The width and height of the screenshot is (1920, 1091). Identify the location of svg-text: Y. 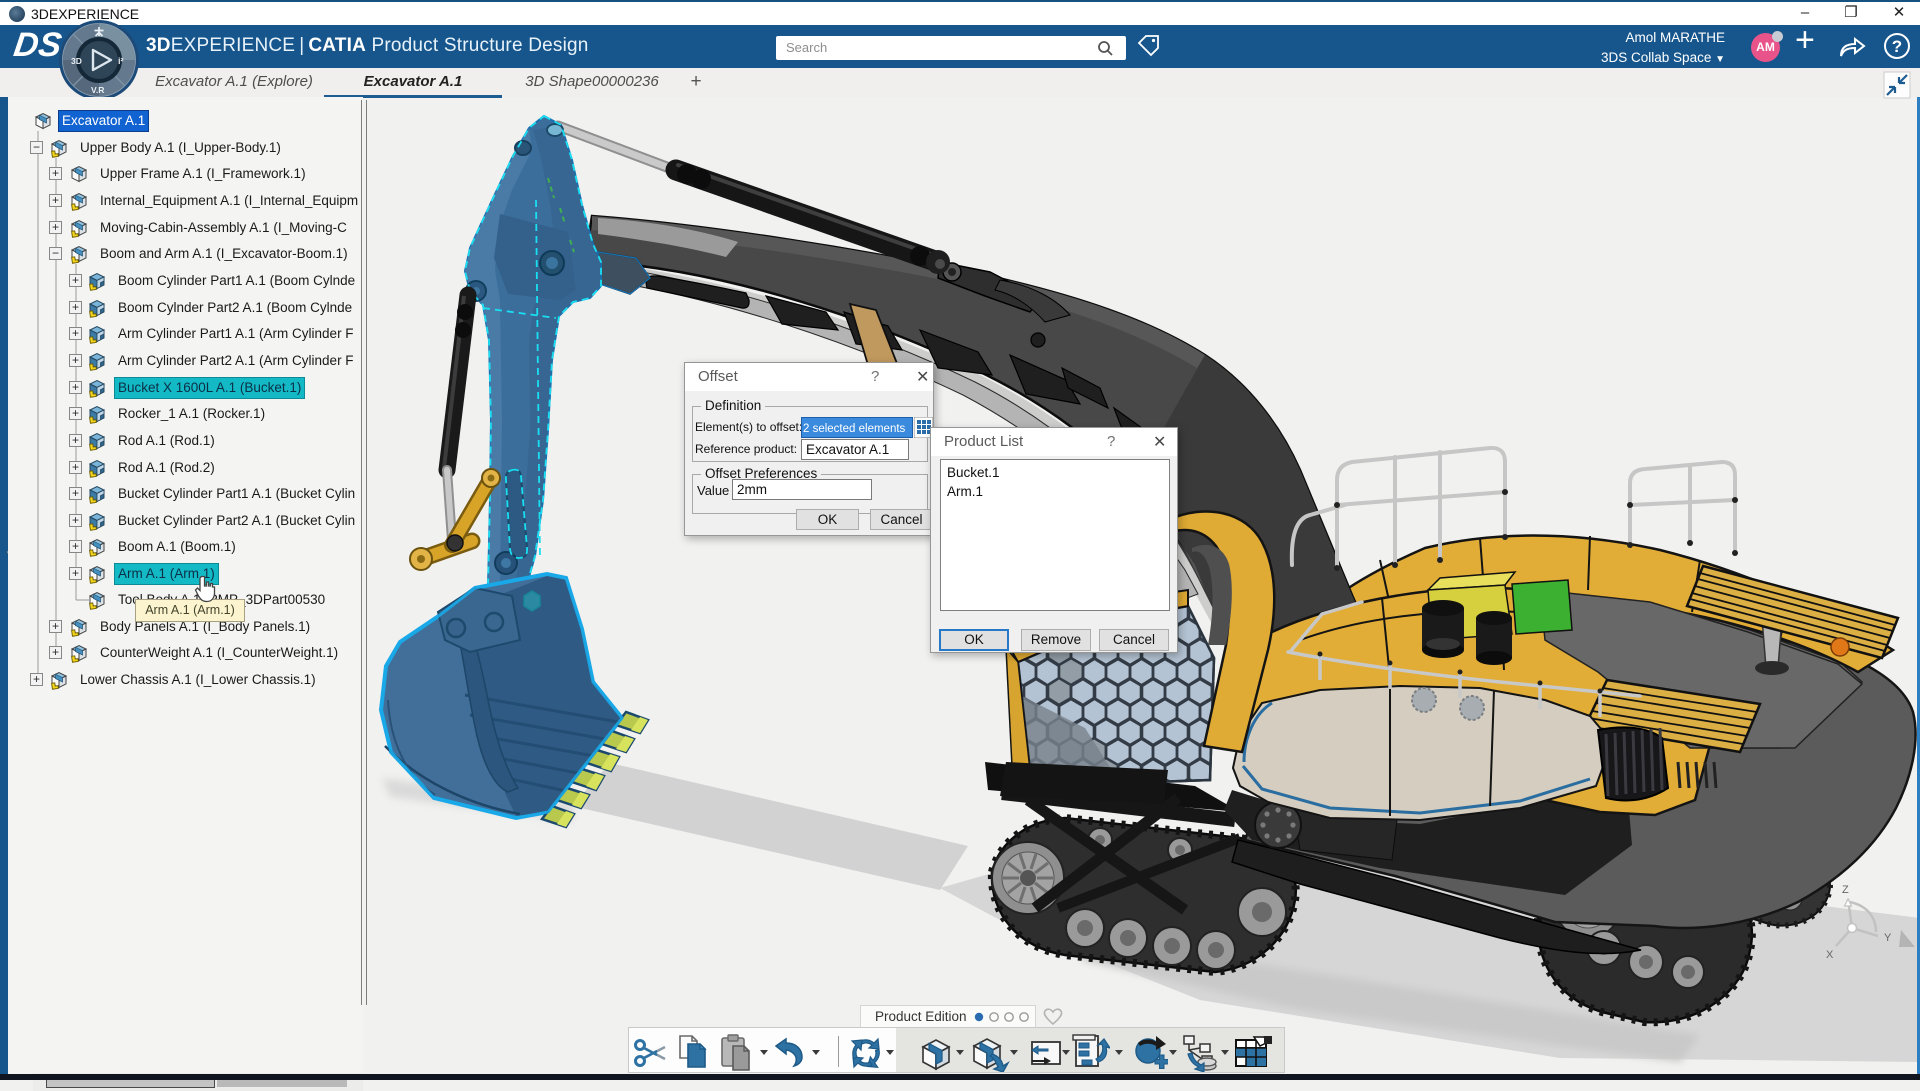
(1888, 938).